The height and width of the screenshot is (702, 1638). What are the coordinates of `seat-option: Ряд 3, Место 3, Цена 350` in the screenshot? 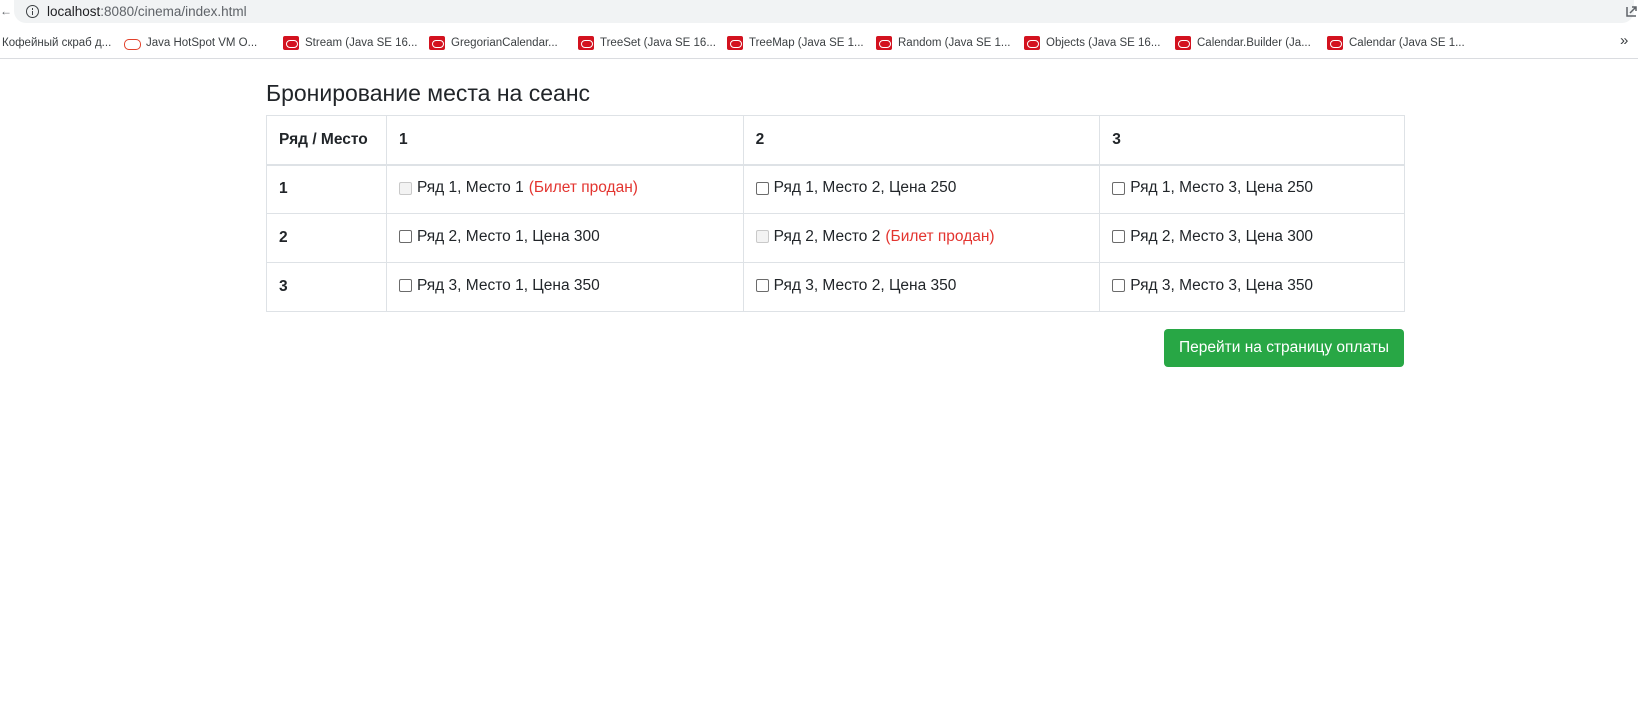 It's located at (1212, 286).